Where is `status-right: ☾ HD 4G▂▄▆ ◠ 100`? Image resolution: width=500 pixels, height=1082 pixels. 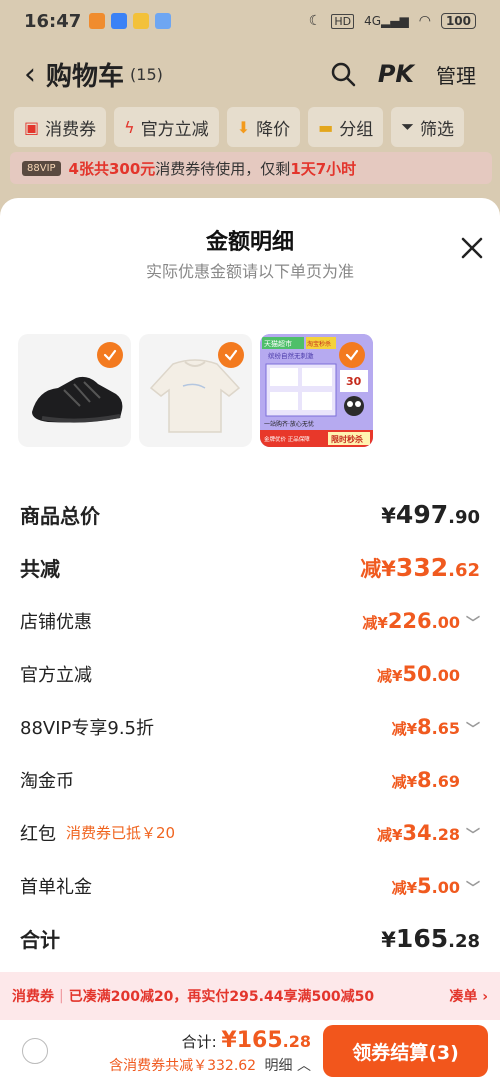 status-right: ☾ HD 4G▂▄▆ ◠ 100 is located at coordinates (392, 21).